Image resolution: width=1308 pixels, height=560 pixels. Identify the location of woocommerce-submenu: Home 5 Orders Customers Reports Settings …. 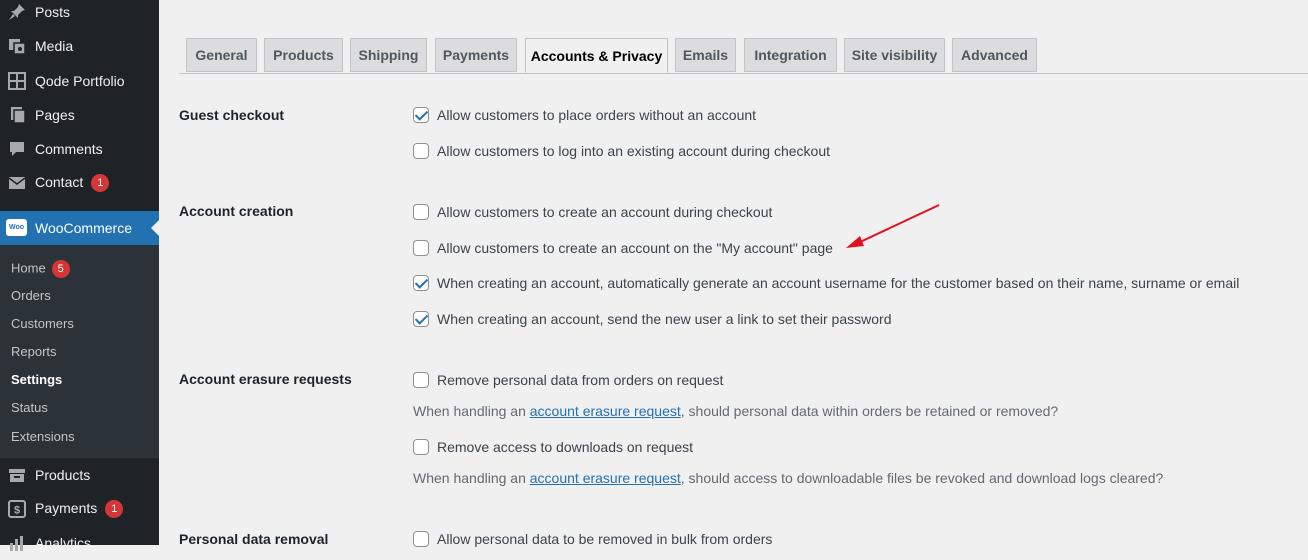
(79, 351).